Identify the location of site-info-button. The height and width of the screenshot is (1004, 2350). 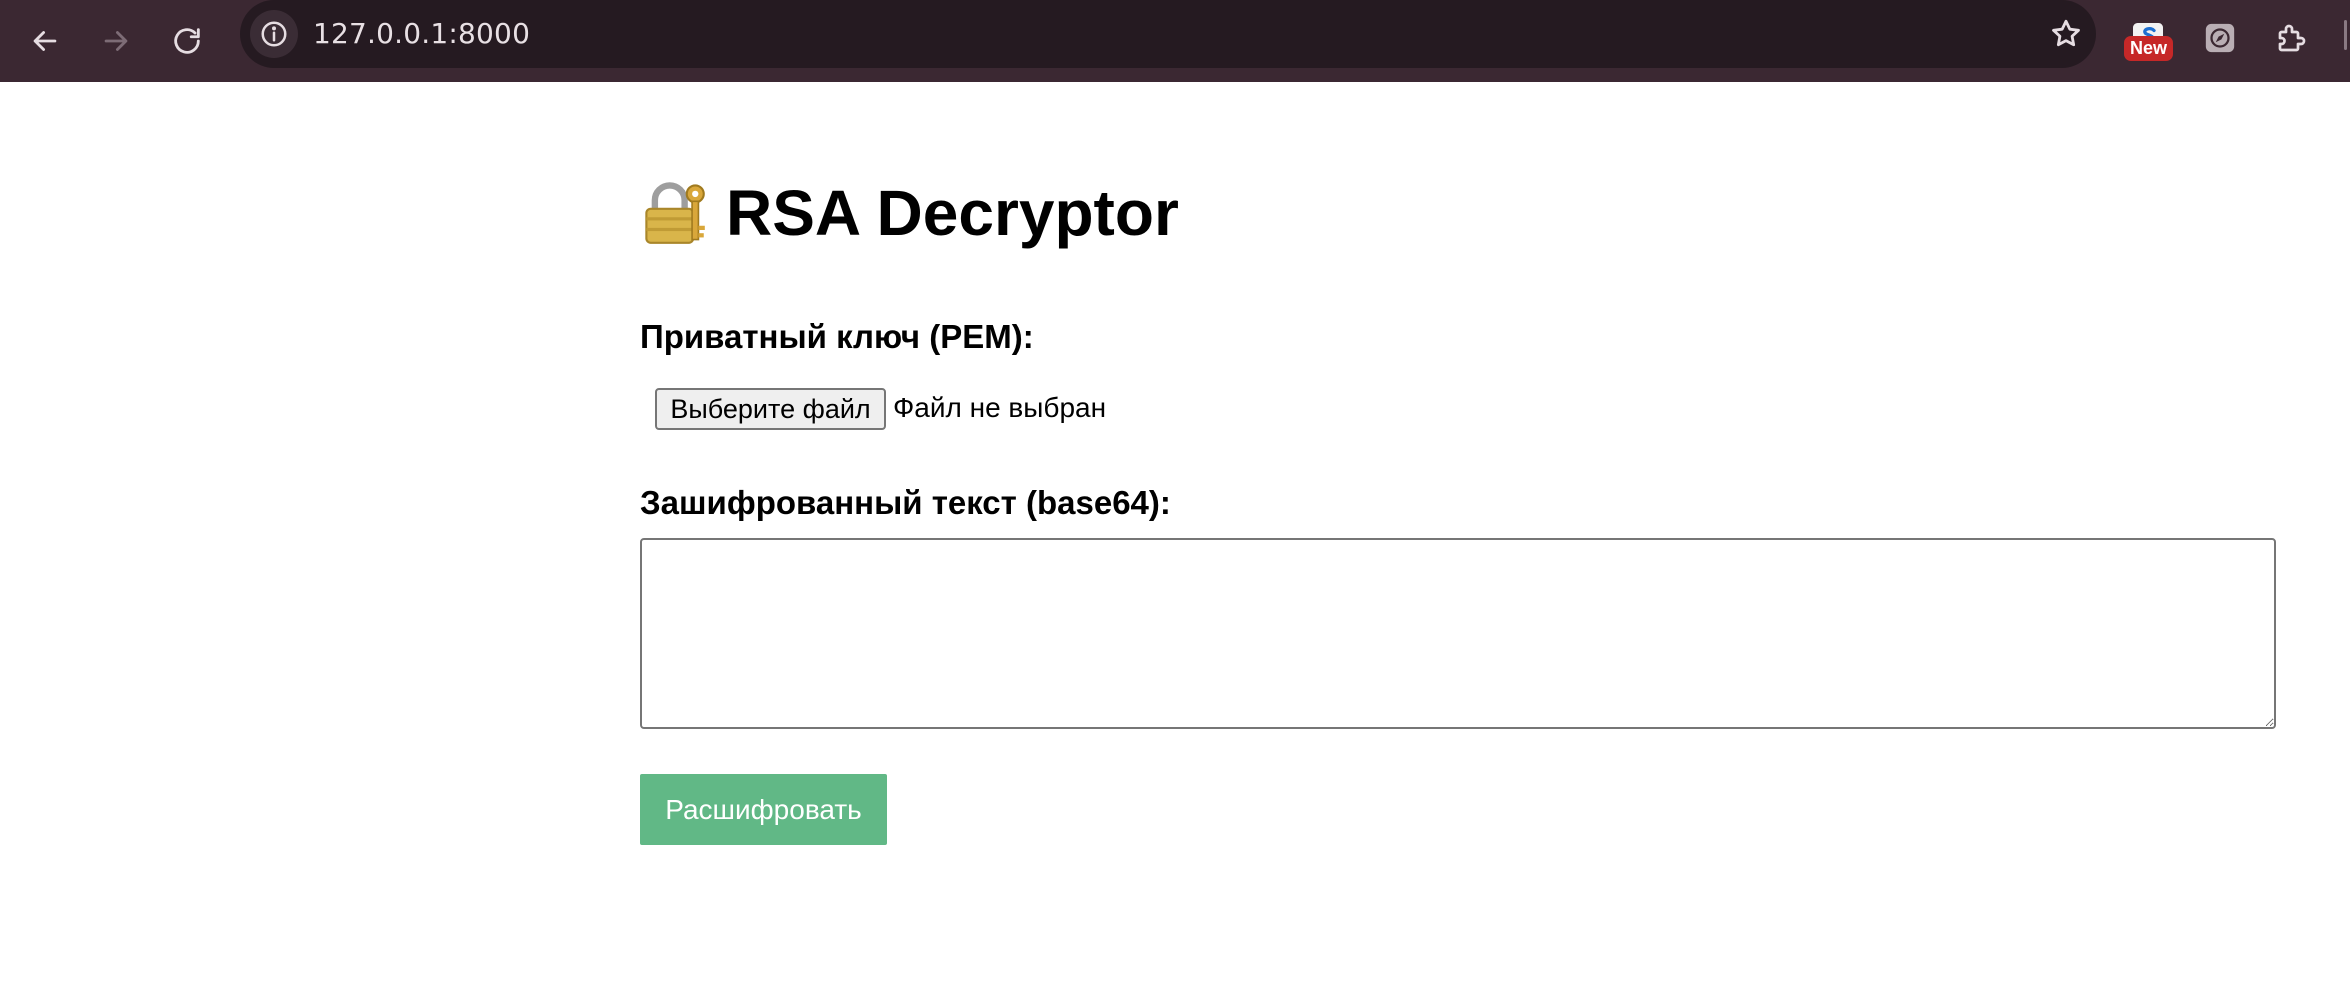
(274, 34).